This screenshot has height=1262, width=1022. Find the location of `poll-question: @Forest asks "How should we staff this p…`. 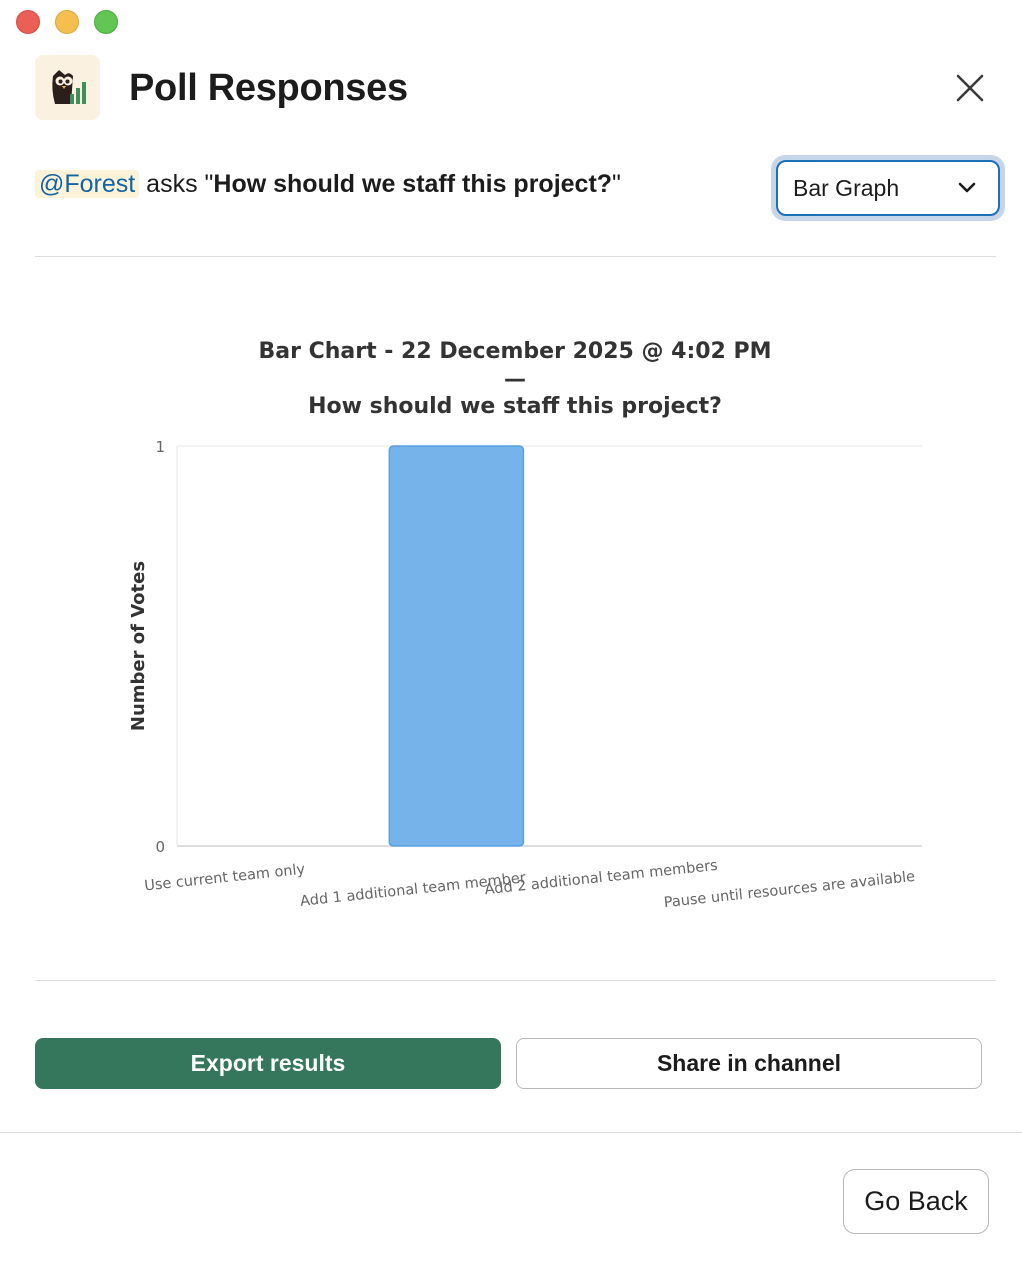

poll-question: @Forest asks "How should we staff this p… is located at coordinates (328, 184).